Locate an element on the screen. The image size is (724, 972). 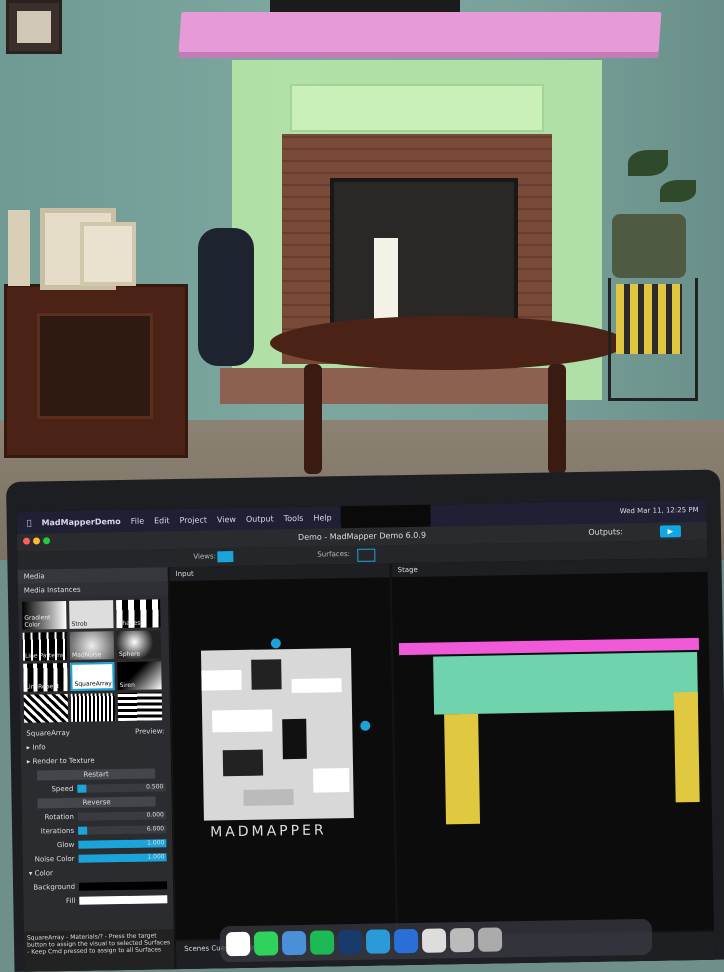
input-panel: Input MADMAPPER is located at coordinates (282, 751).